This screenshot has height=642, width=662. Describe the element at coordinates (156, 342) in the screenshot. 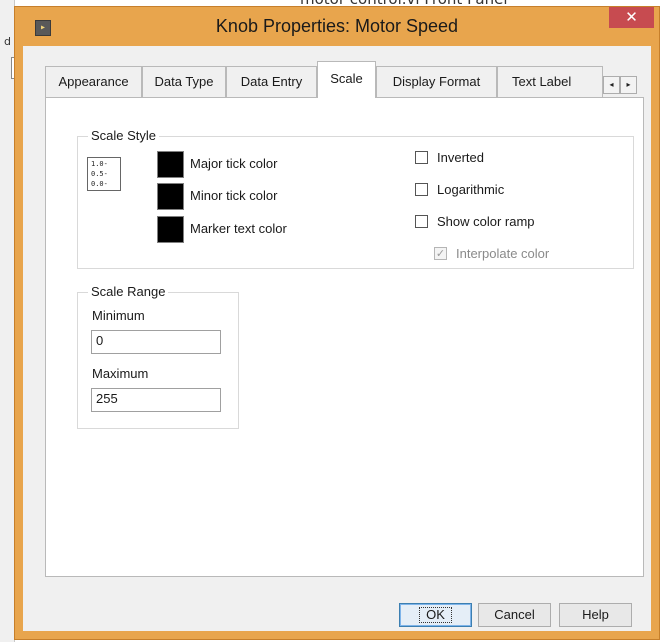

I see `minimum-input: 0` at that location.